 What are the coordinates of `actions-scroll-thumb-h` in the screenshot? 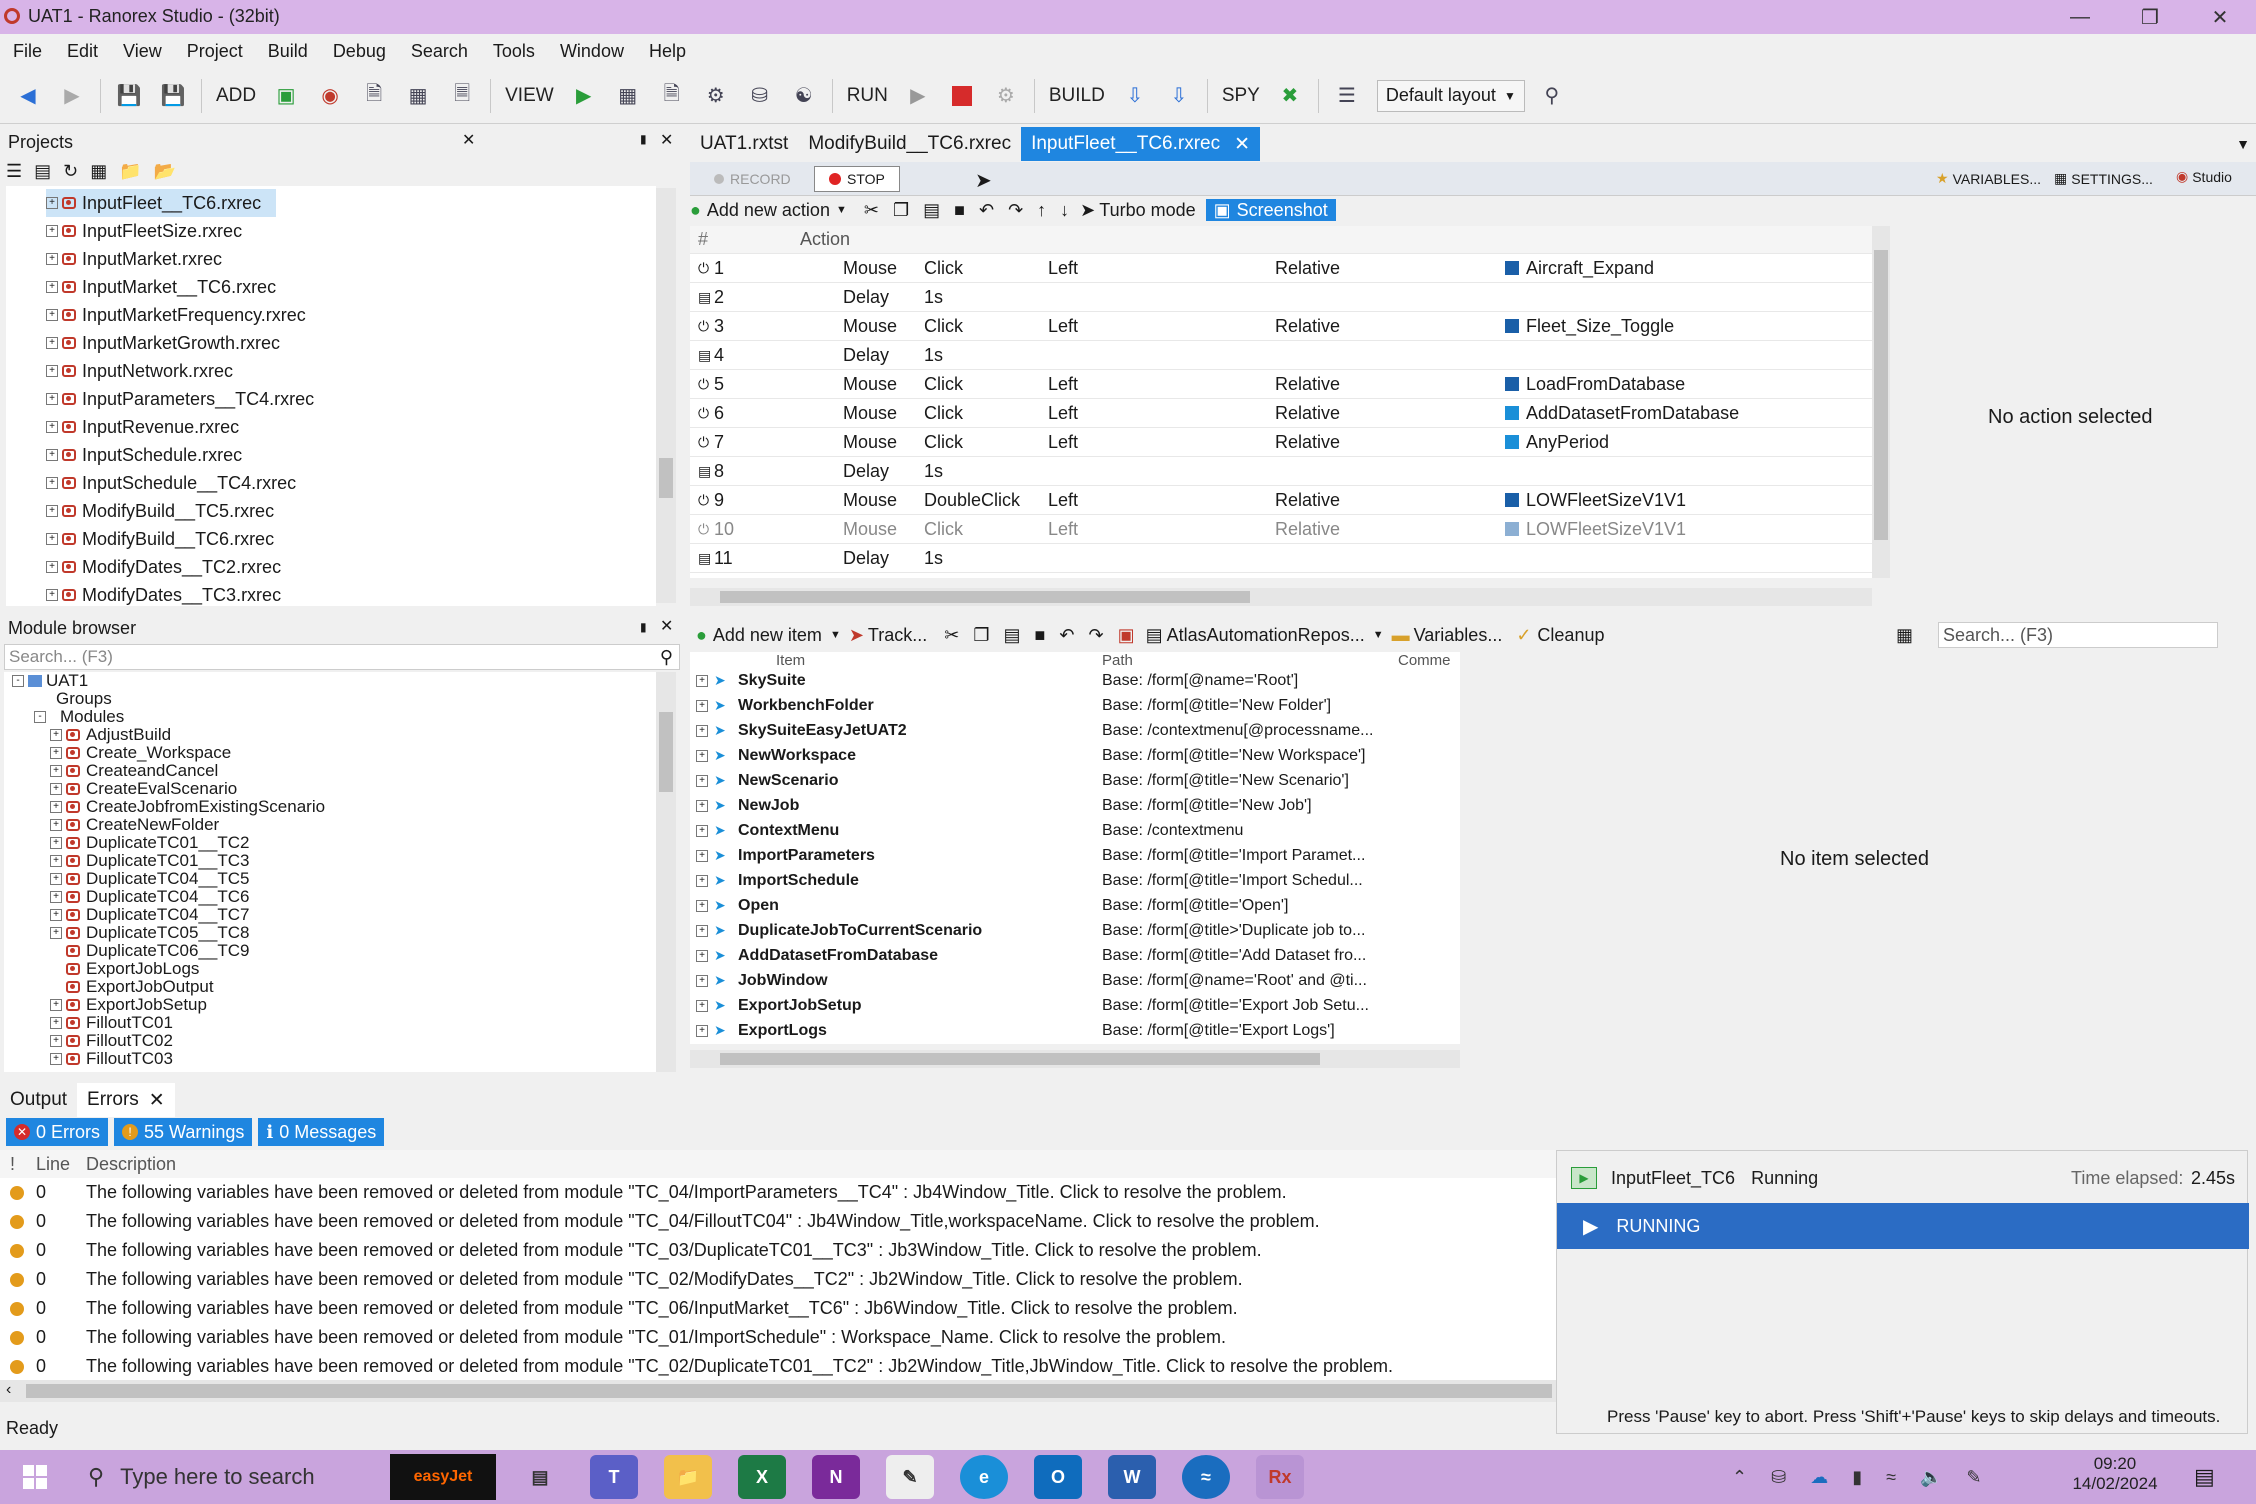 It's located at (985, 597).